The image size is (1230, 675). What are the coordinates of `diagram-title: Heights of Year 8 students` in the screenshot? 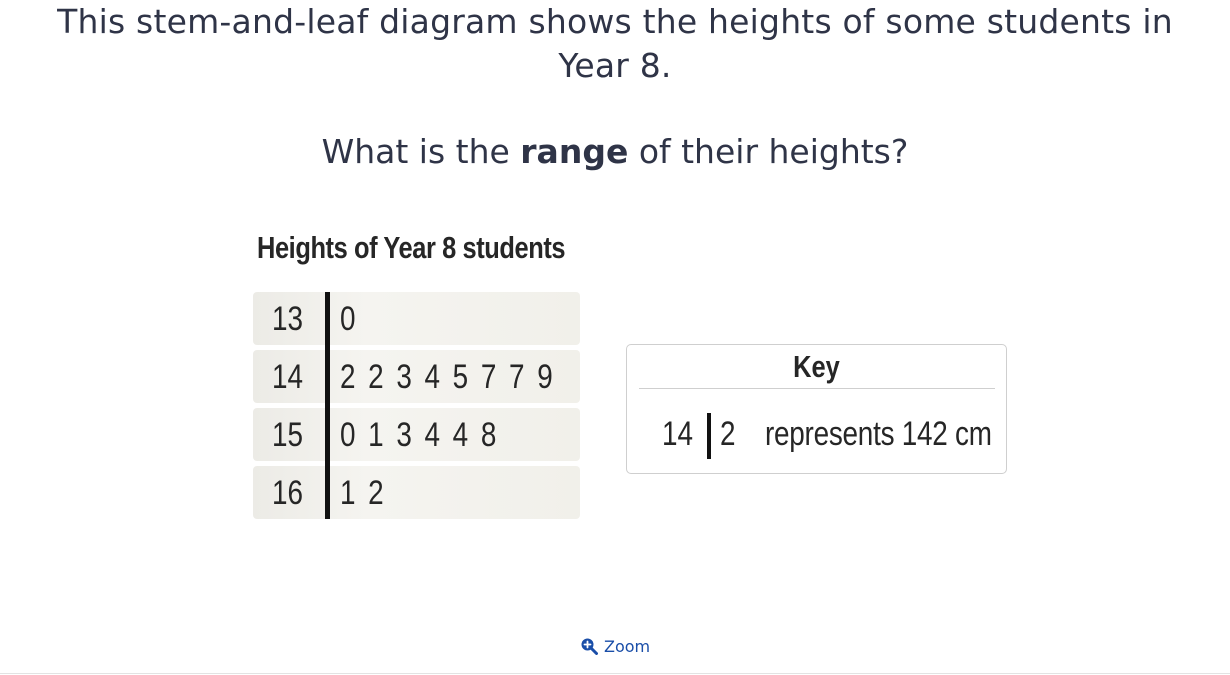 It's located at (445, 248).